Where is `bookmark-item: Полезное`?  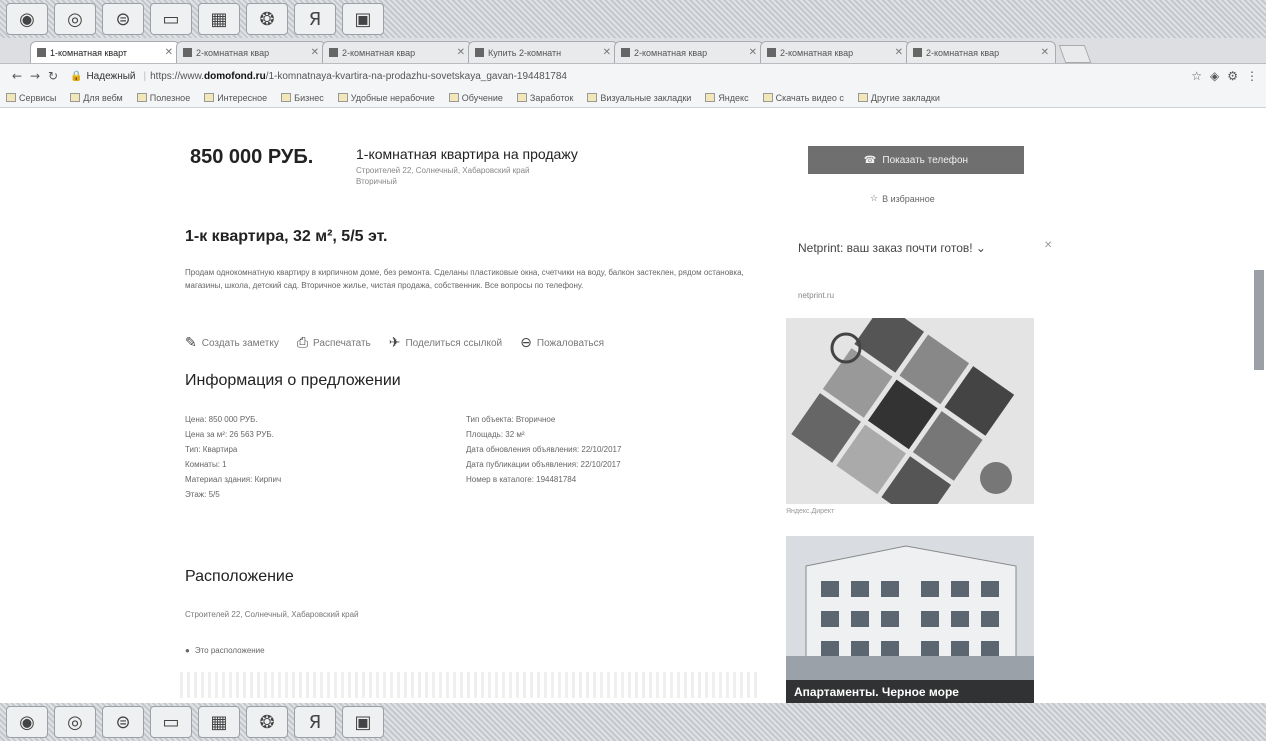
bookmark-item: Полезное is located at coordinates (163, 98).